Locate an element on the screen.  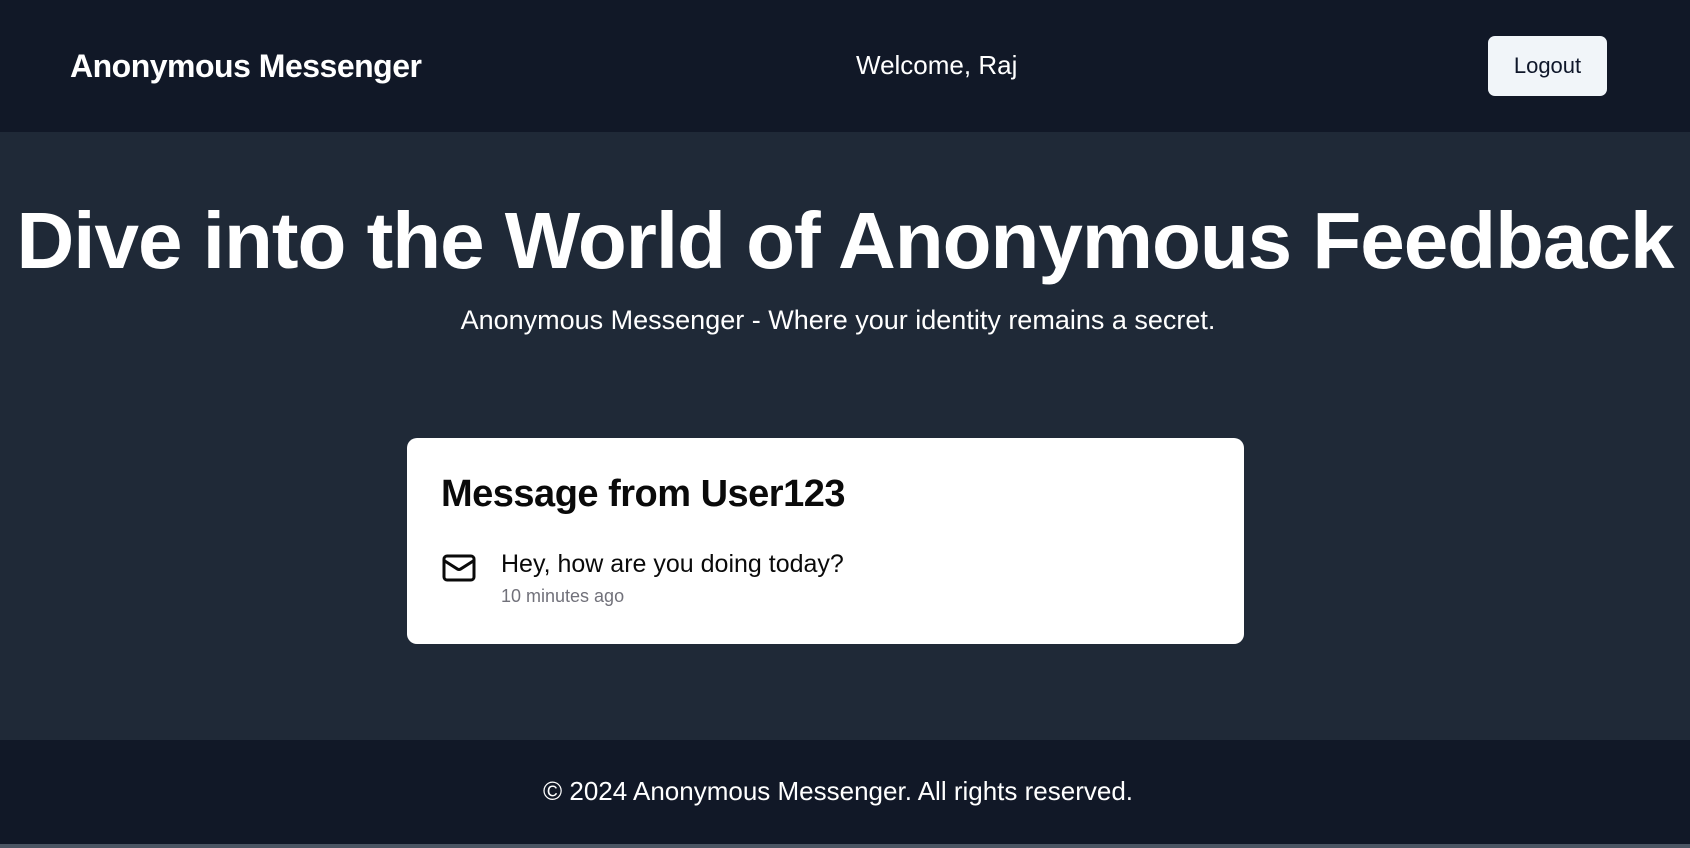
mail-icon is located at coordinates (459, 568).